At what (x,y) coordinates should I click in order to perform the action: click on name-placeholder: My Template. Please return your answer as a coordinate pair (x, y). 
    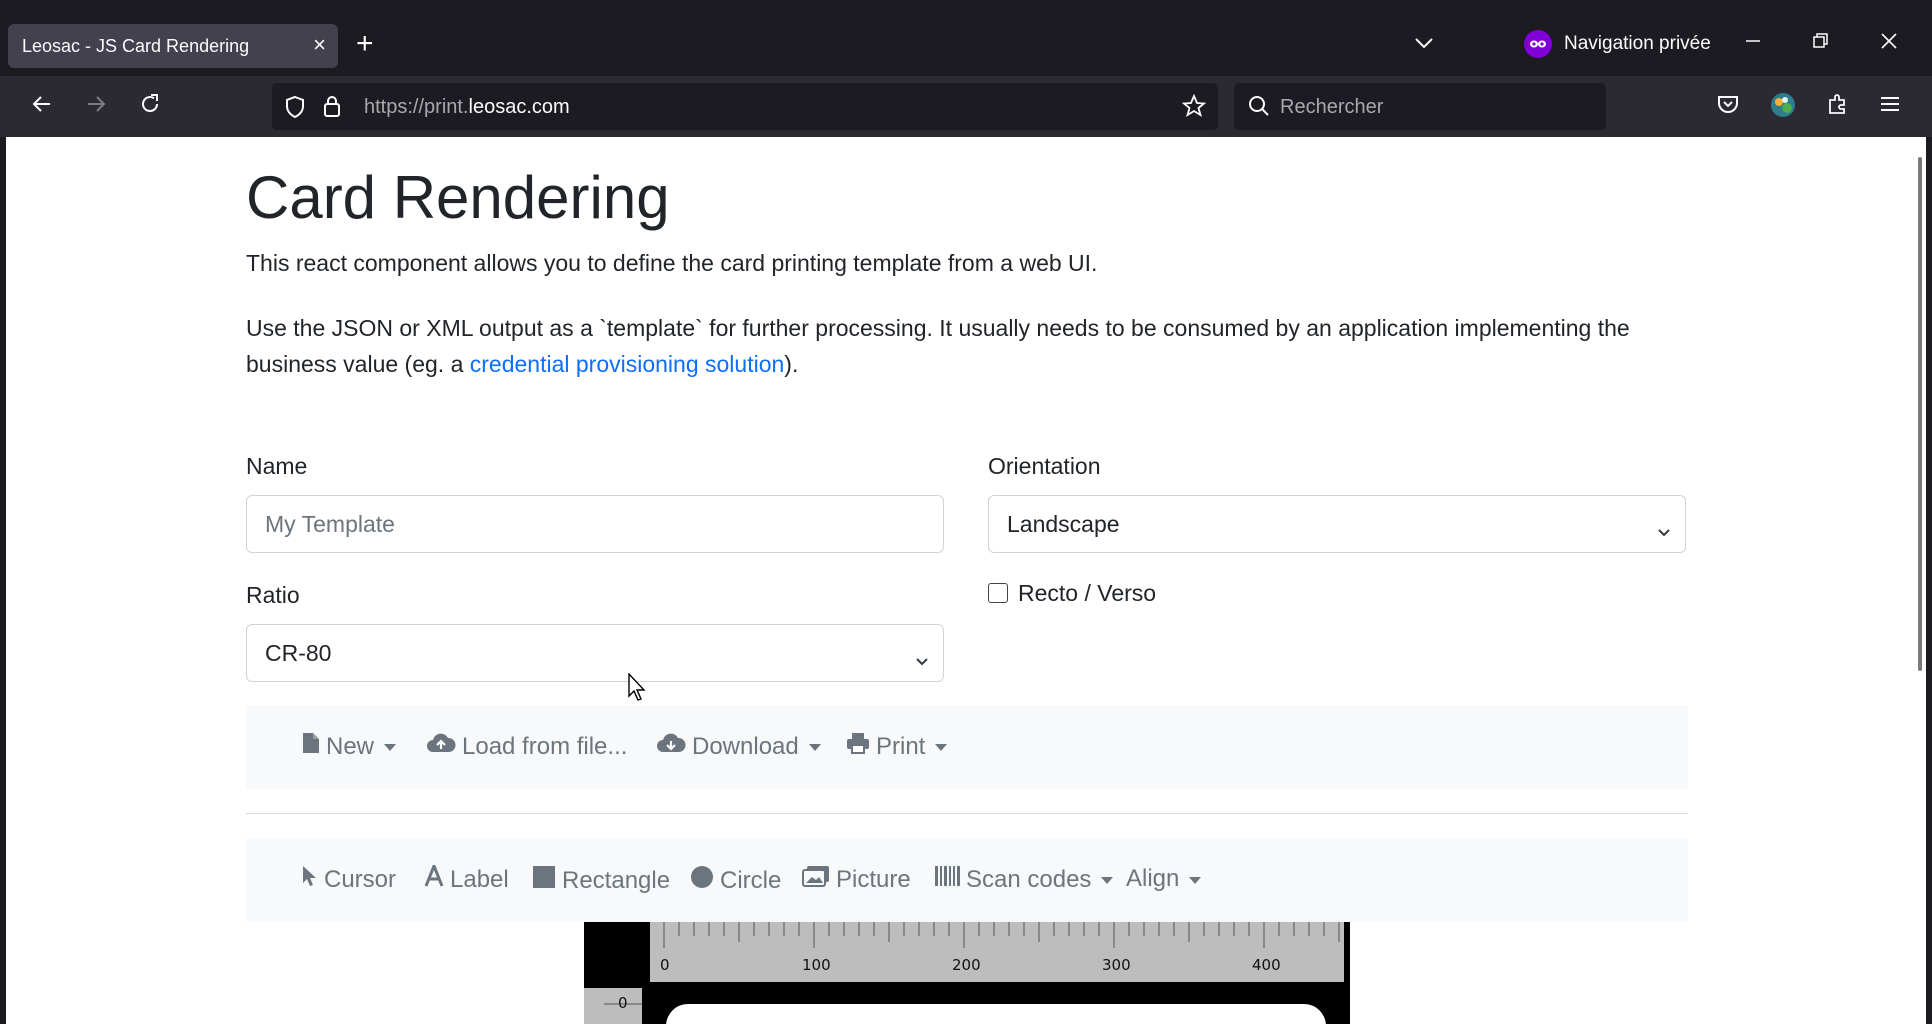
    Looking at the image, I should click on (330, 523).